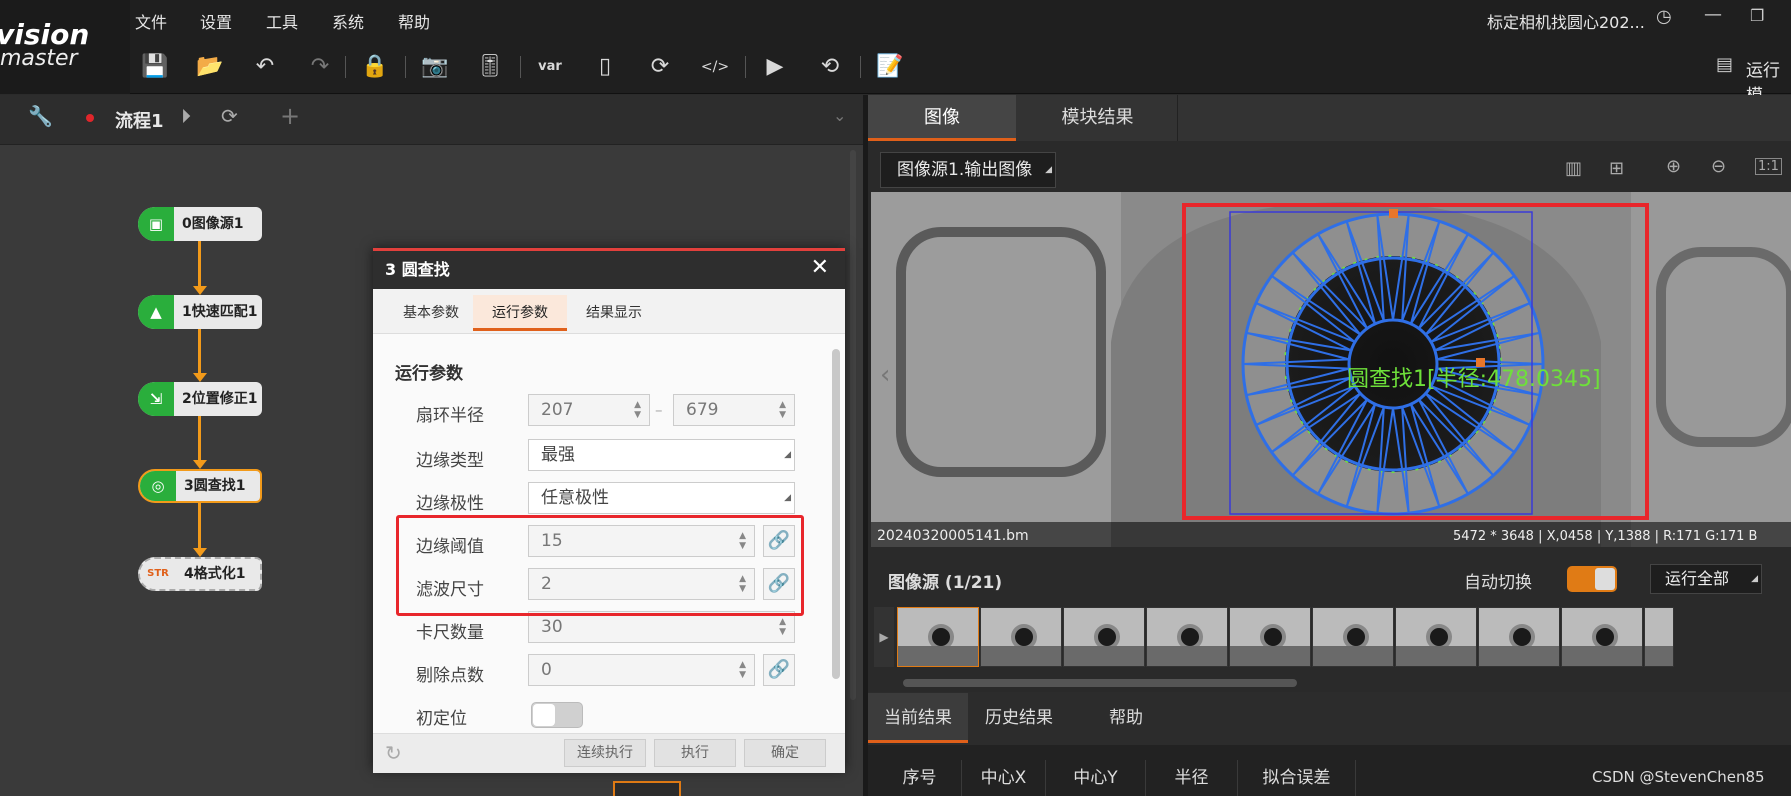 Image resolution: width=1791 pixels, height=796 pixels. I want to click on column-header-radius: 半径, so click(1192, 778).